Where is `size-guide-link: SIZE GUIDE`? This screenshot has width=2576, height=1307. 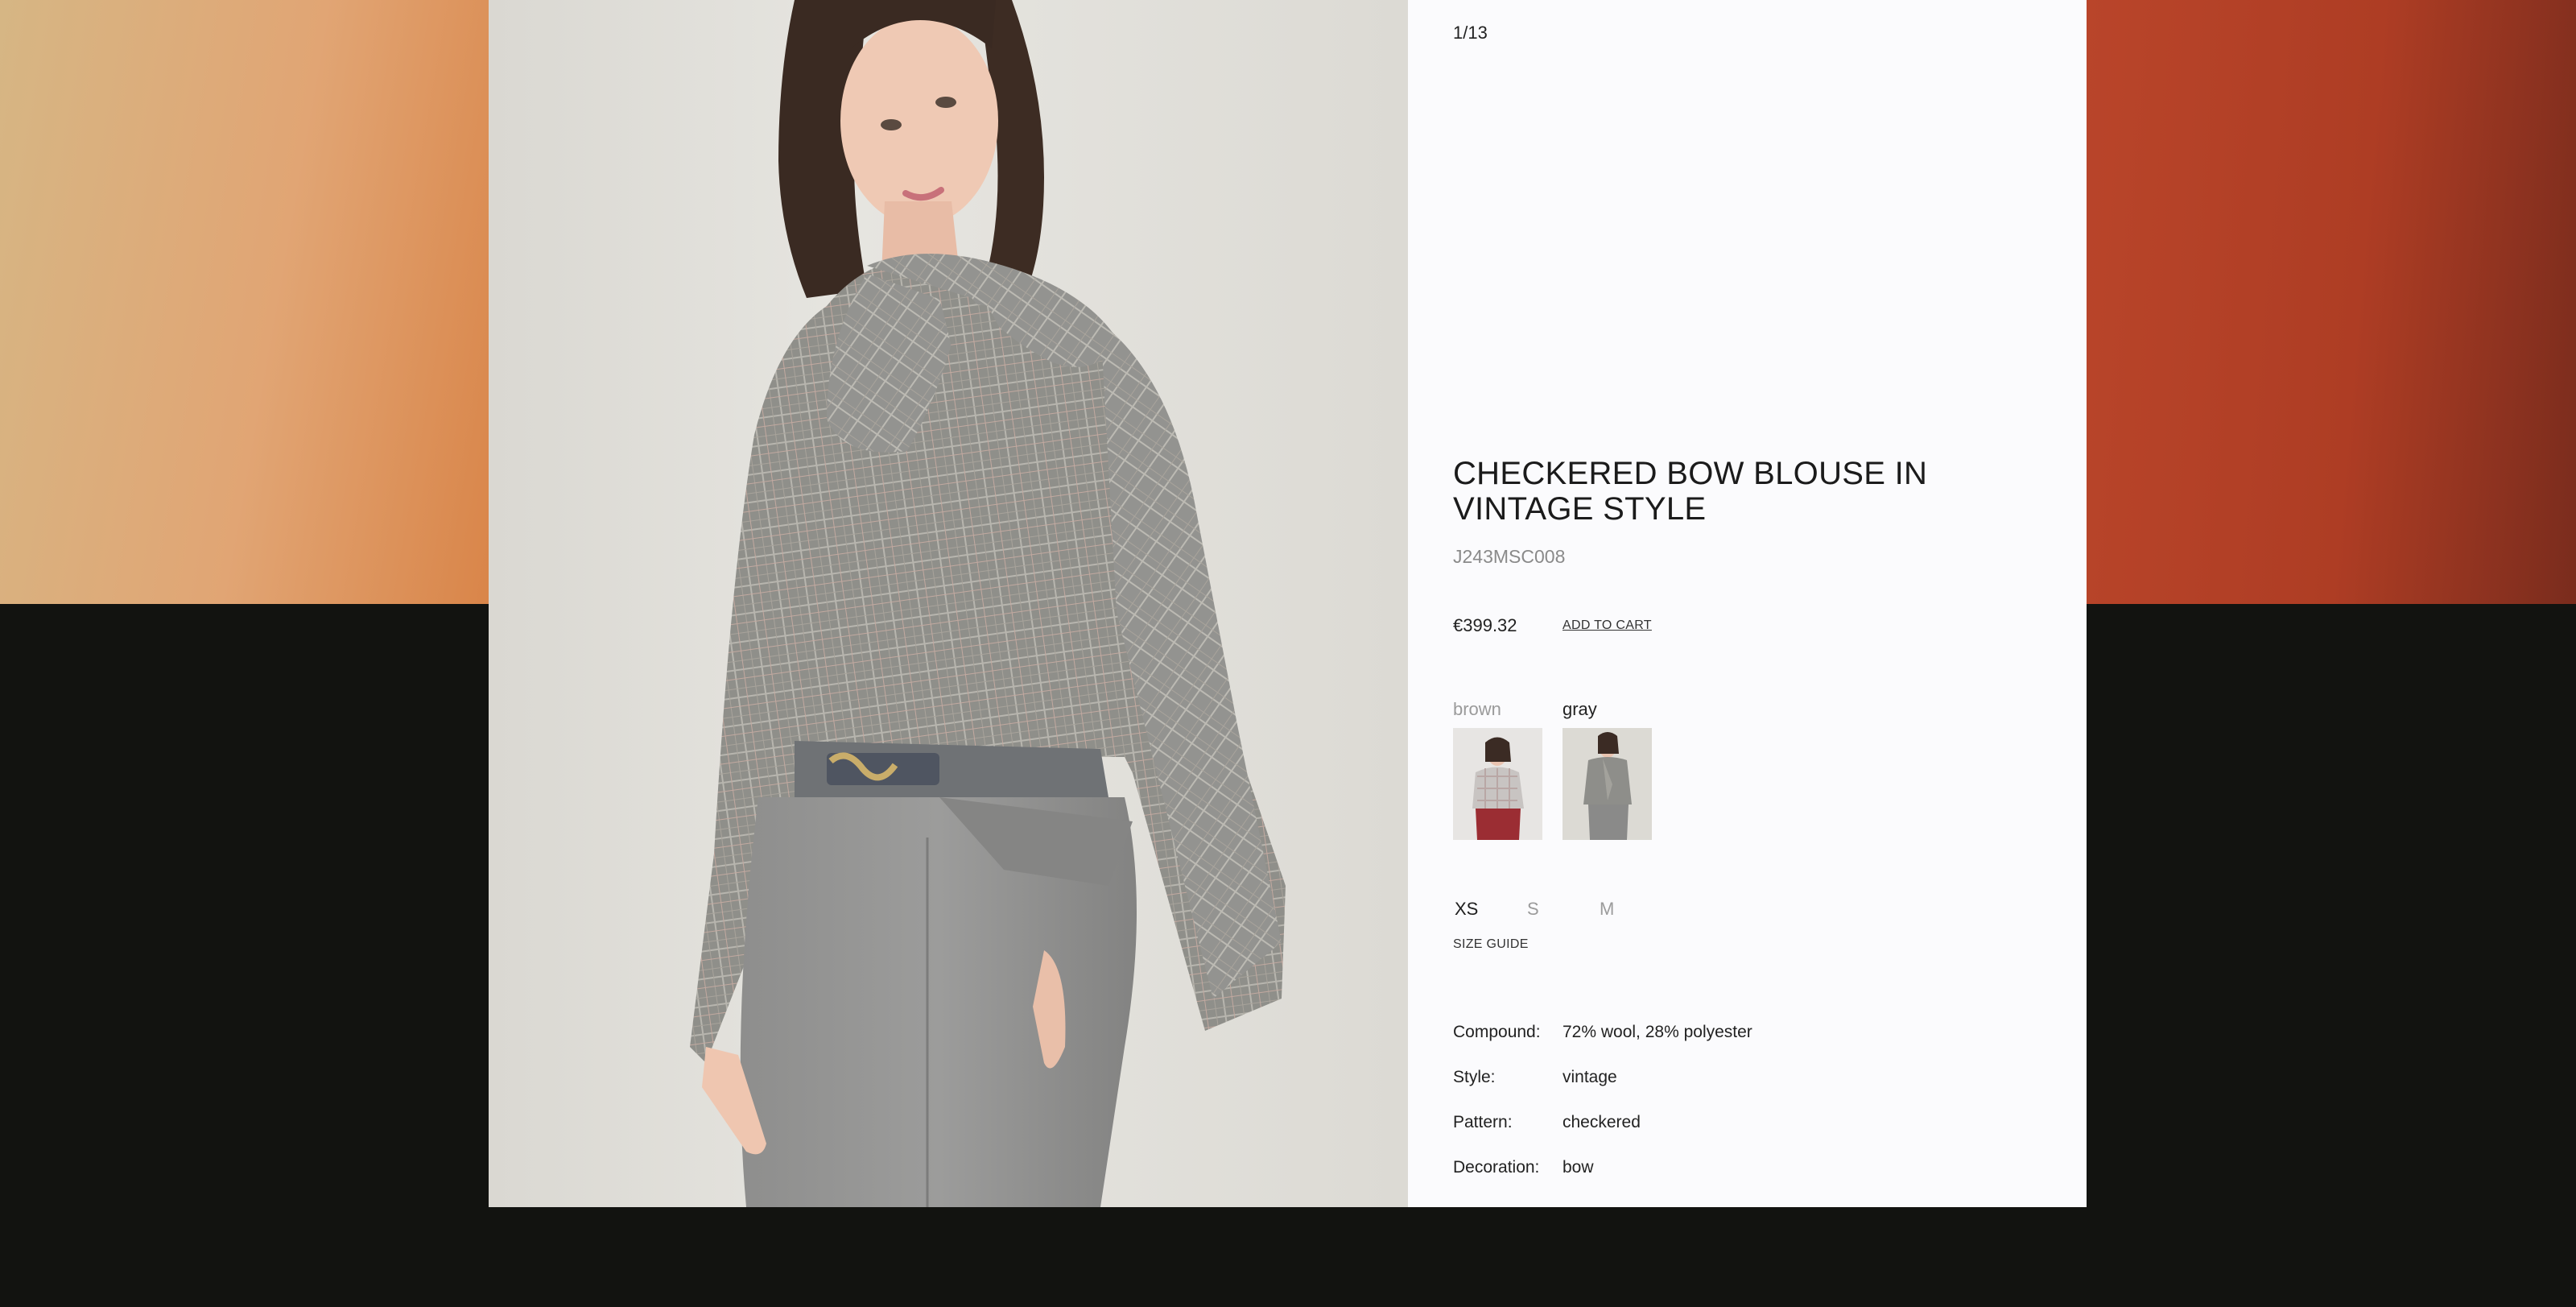 size-guide-link: SIZE GUIDE is located at coordinates (1491, 945).